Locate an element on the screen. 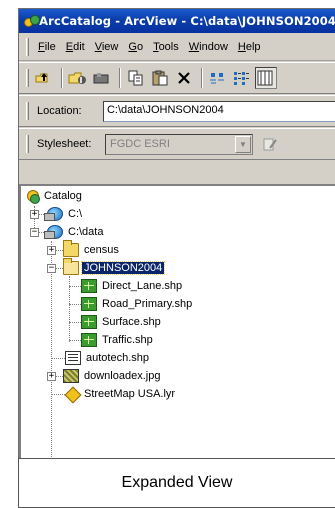 This screenshot has height=508, width=335. tree-item-traffic: Traffic.shp is located at coordinates (118, 340).